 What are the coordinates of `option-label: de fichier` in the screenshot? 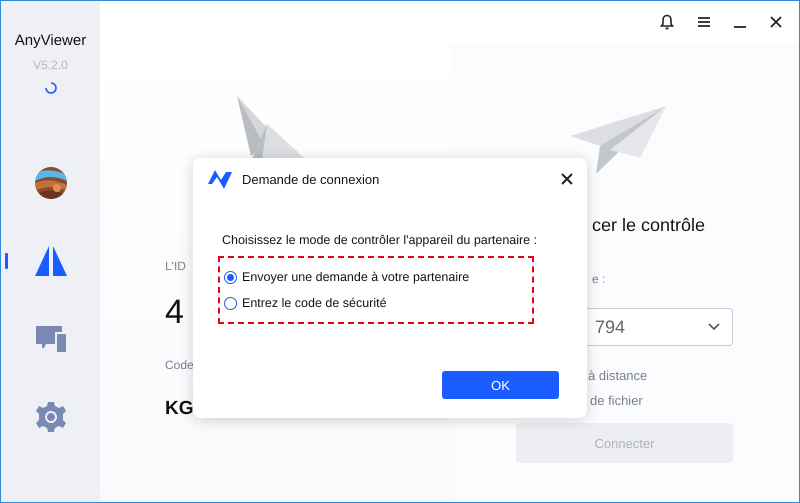 It's located at (616, 400).